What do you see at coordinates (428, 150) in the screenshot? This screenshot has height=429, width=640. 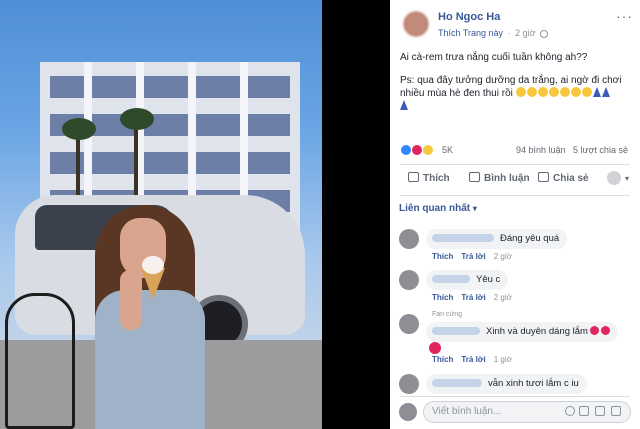 I see `haha-icon` at bounding box center [428, 150].